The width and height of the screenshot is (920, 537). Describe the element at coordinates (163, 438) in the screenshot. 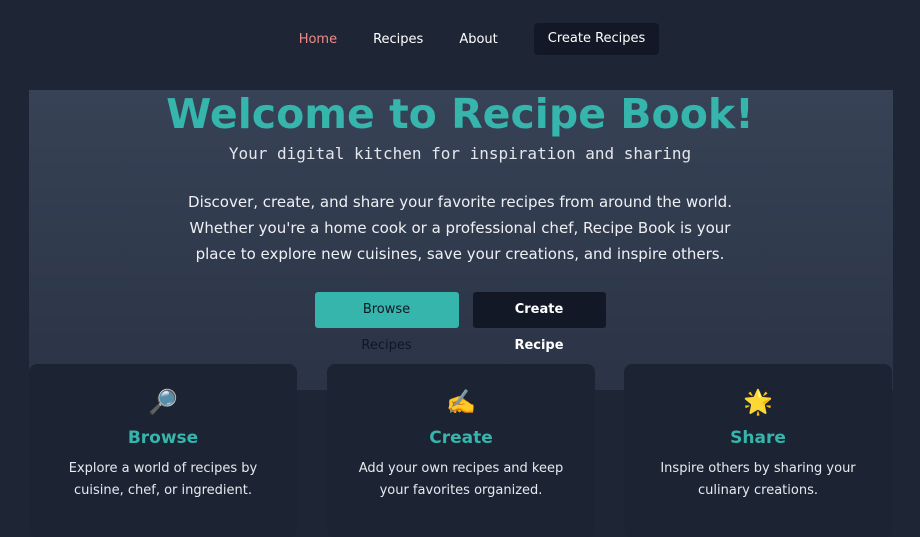

I see `feature-card-title: Browse` at that location.